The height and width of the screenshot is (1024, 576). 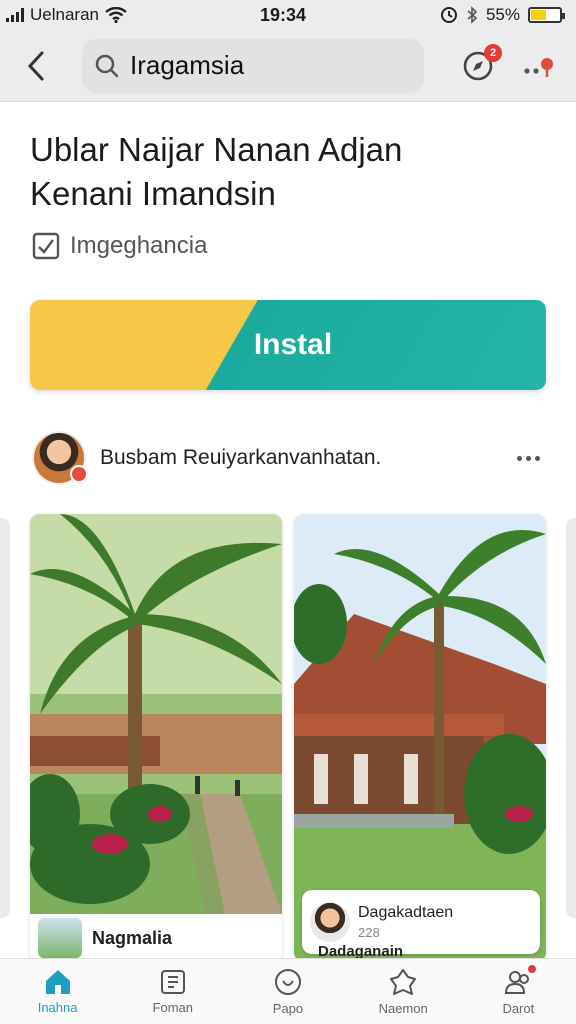 I want to click on alarm-icon, so click(x=448, y=15).